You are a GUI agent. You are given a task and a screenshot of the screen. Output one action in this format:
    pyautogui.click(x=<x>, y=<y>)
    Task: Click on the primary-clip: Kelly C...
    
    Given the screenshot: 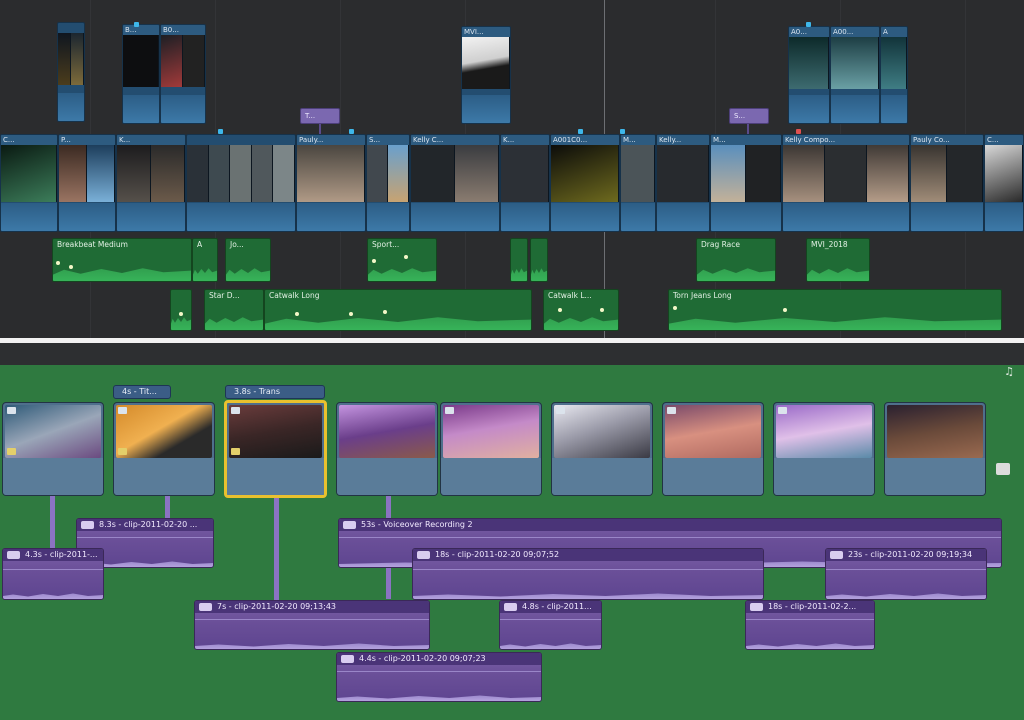 What is the action you would take?
    pyautogui.click(x=455, y=183)
    